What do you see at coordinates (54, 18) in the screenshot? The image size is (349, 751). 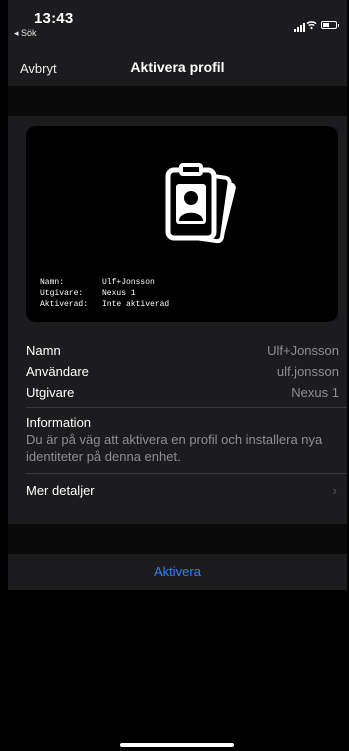 I see `status-time: 13:43` at bounding box center [54, 18].